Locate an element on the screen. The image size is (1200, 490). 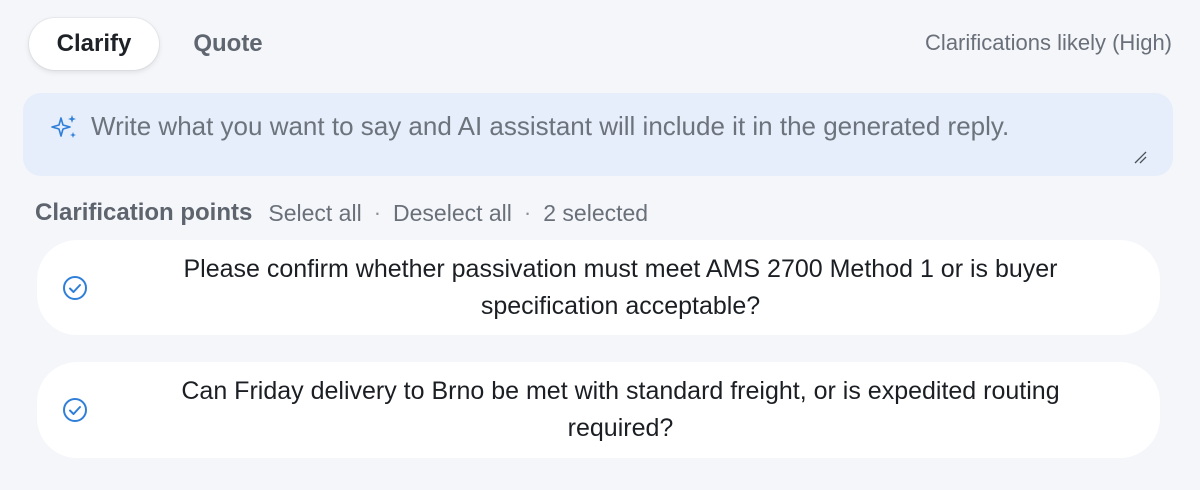
selected-count: 2 selected is located at coordinates (596, 212).